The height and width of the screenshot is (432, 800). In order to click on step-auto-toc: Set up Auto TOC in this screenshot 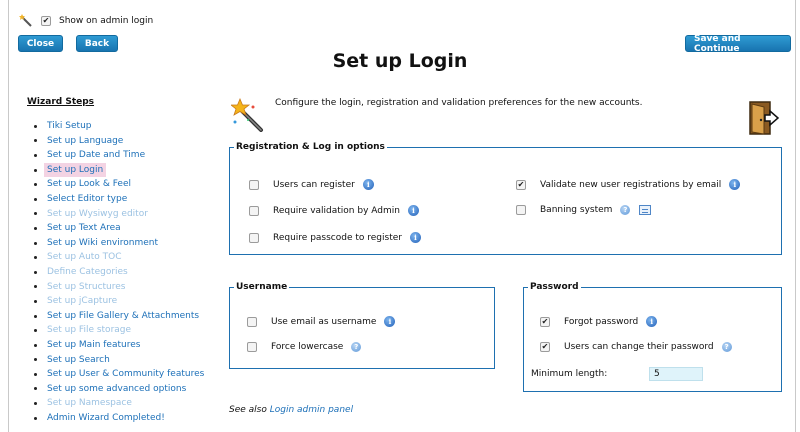, I will do `click(116, 257)`.